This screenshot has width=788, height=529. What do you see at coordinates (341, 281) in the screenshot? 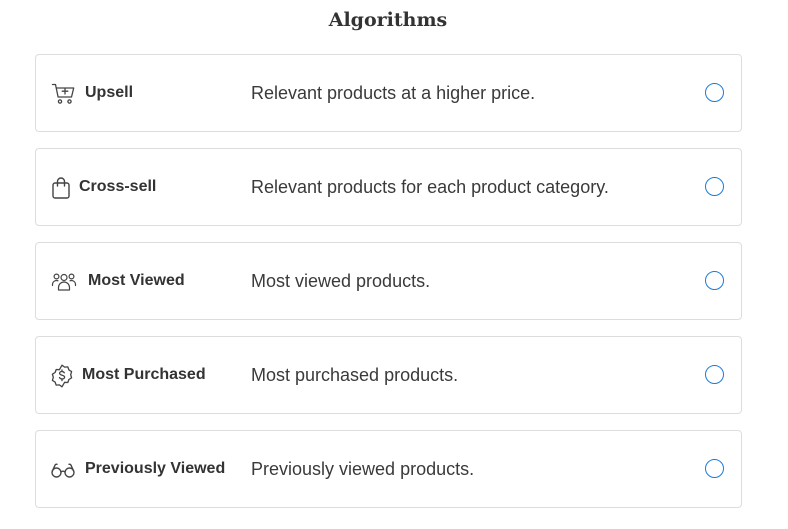
I see `algorithm-description: Most viewed products.` at bounding box center [341, 281].